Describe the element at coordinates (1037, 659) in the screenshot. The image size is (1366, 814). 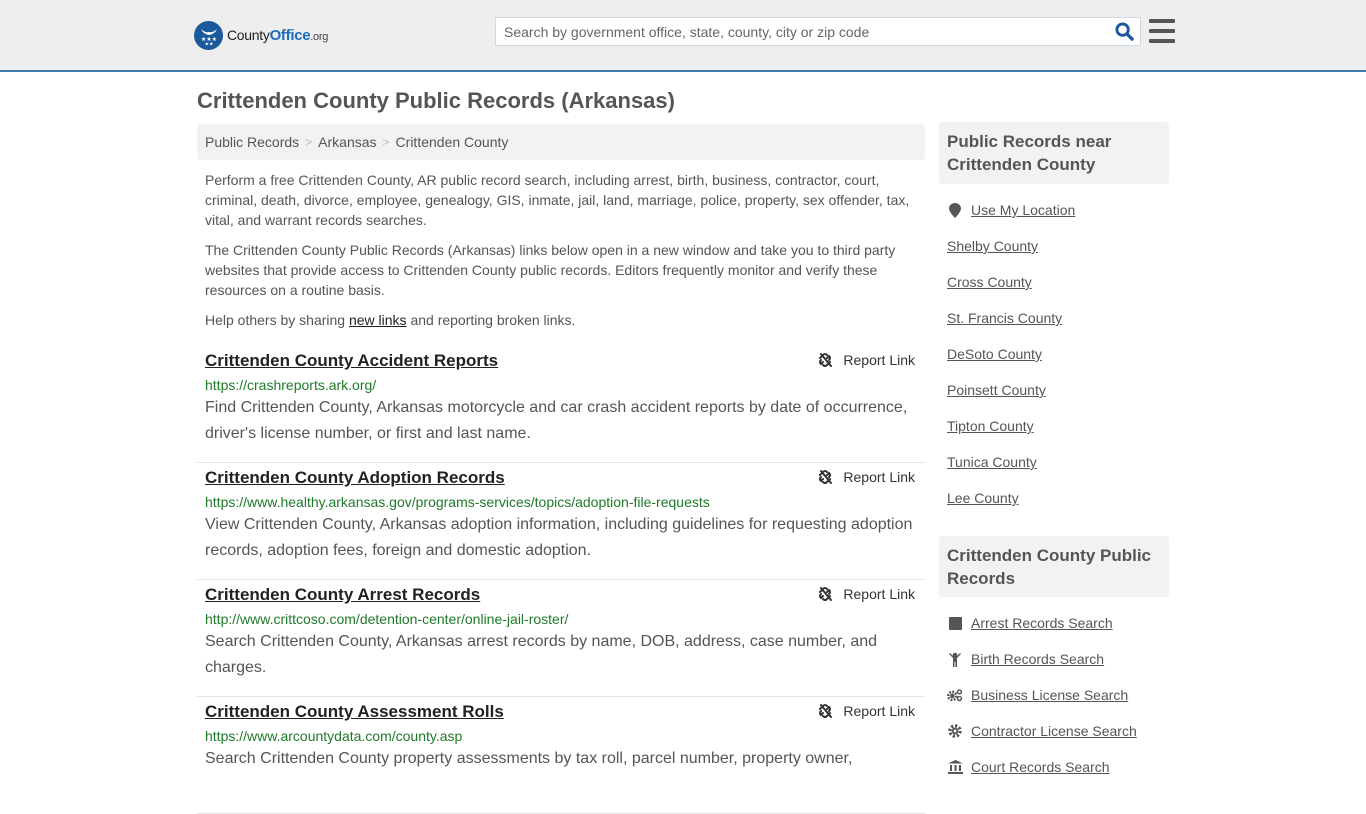
I see `birth-records-search-link: Birth Records Search` at that location.